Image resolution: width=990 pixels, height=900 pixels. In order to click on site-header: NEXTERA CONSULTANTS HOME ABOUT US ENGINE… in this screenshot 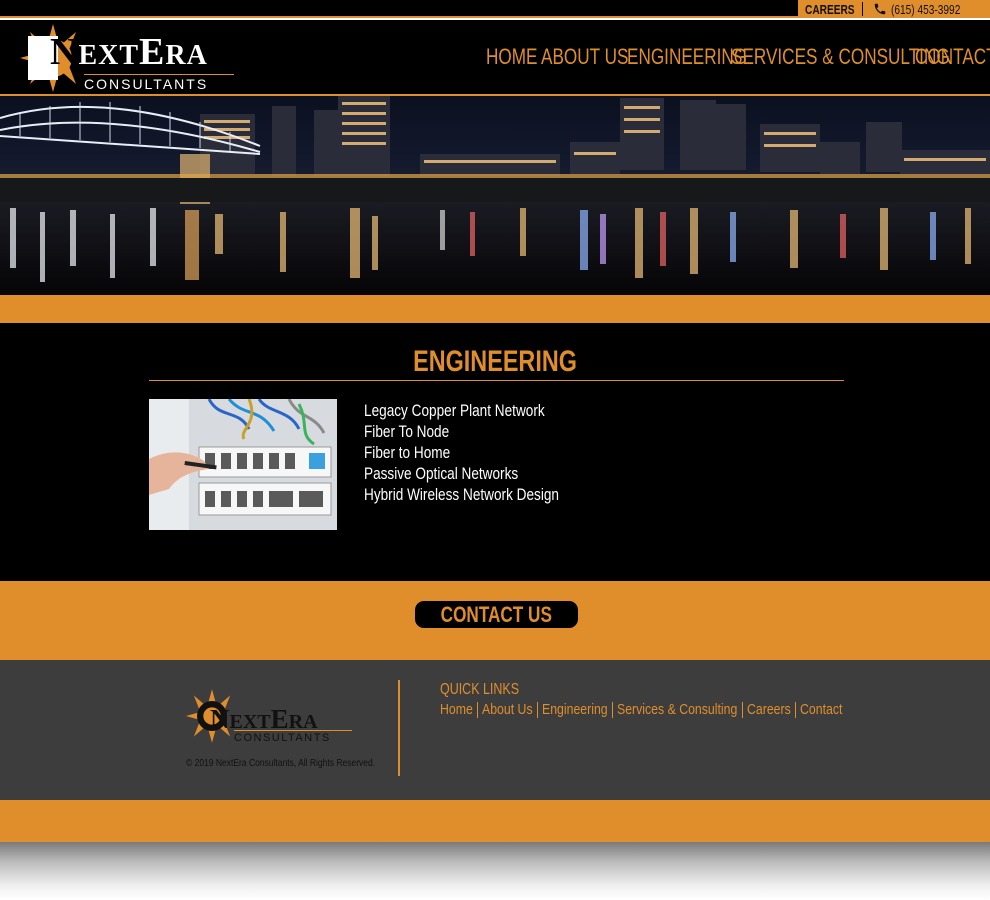, I will do `click(495, 58)`.